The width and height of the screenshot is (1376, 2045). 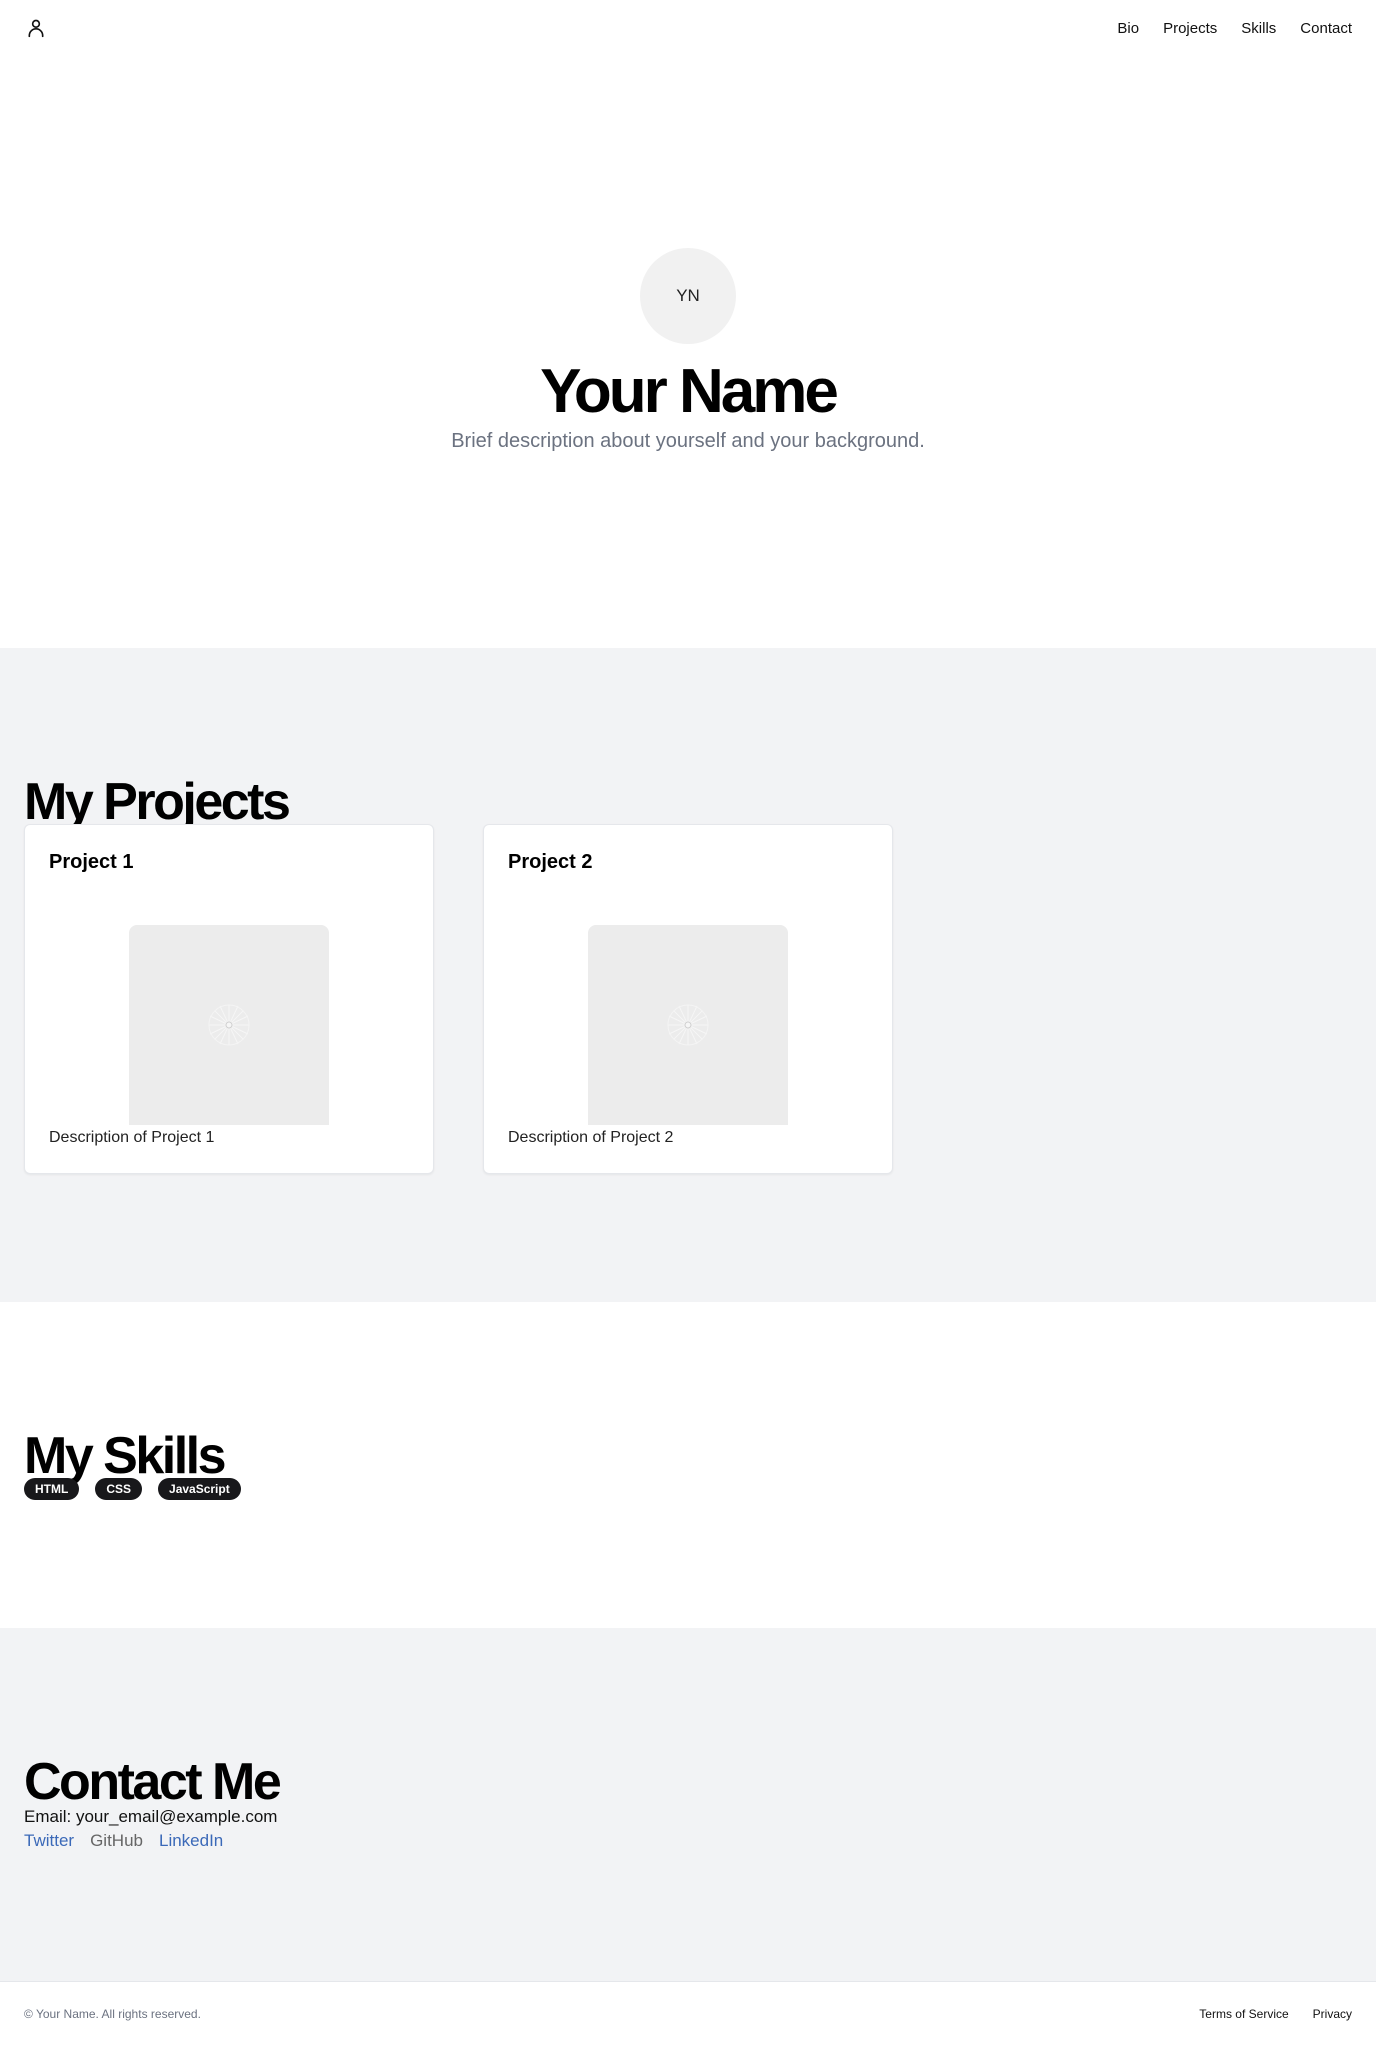 I want to click on twitter-link: Twitter, so click(x=49, y=1841).